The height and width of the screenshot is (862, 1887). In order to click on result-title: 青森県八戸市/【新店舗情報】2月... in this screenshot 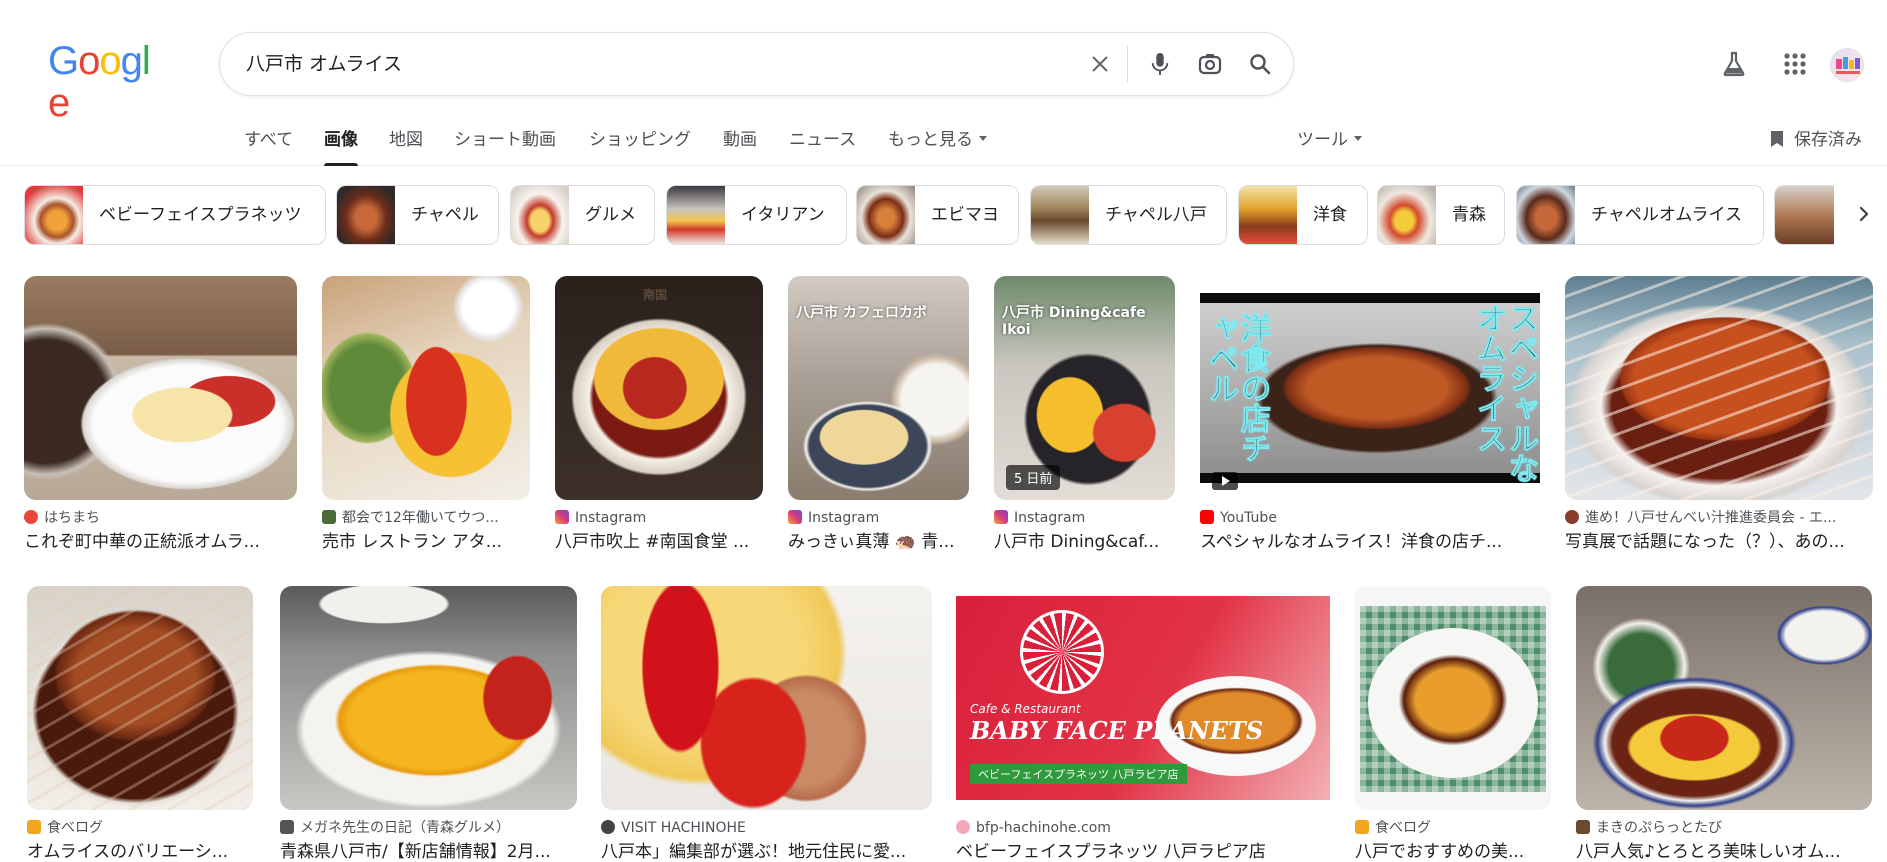, I will do `click(428, 851)`.